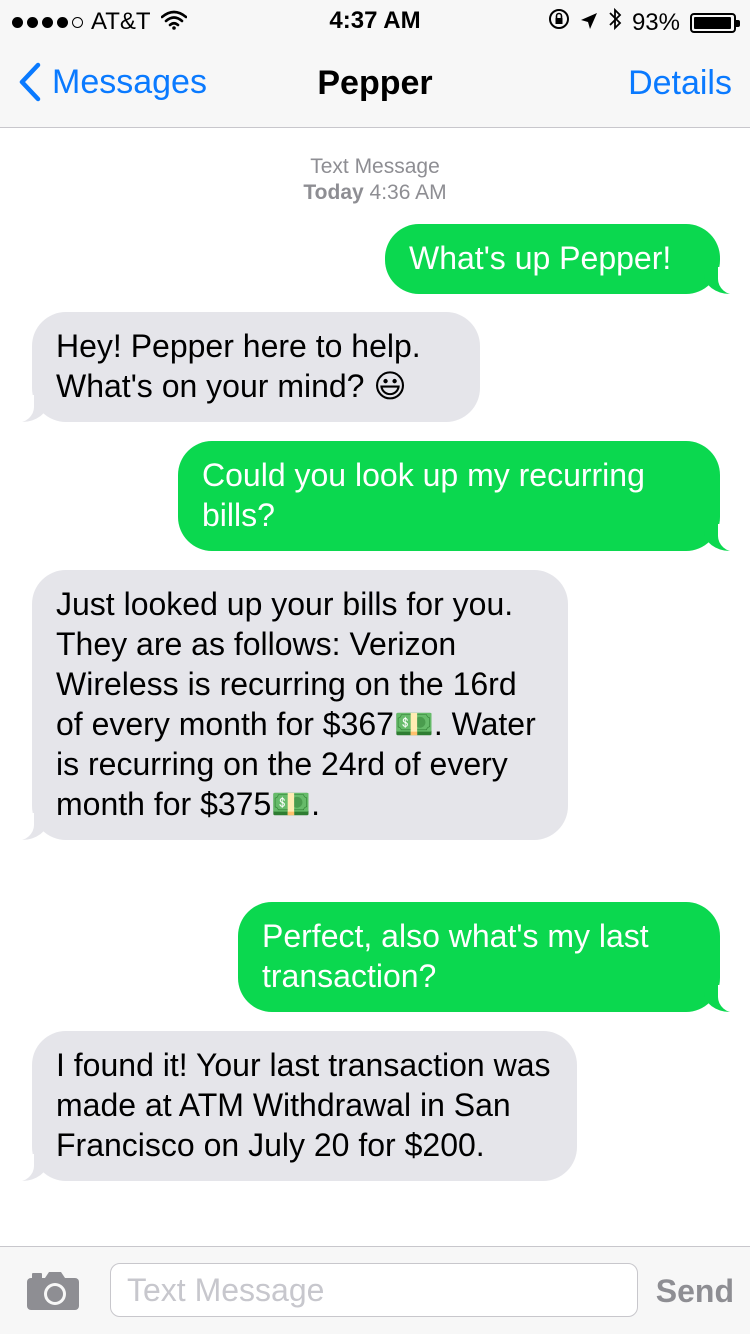 This screenshot has height=1334, width=750. I want to click on timestamp-time: 4:36 AM, so click(408, 192).